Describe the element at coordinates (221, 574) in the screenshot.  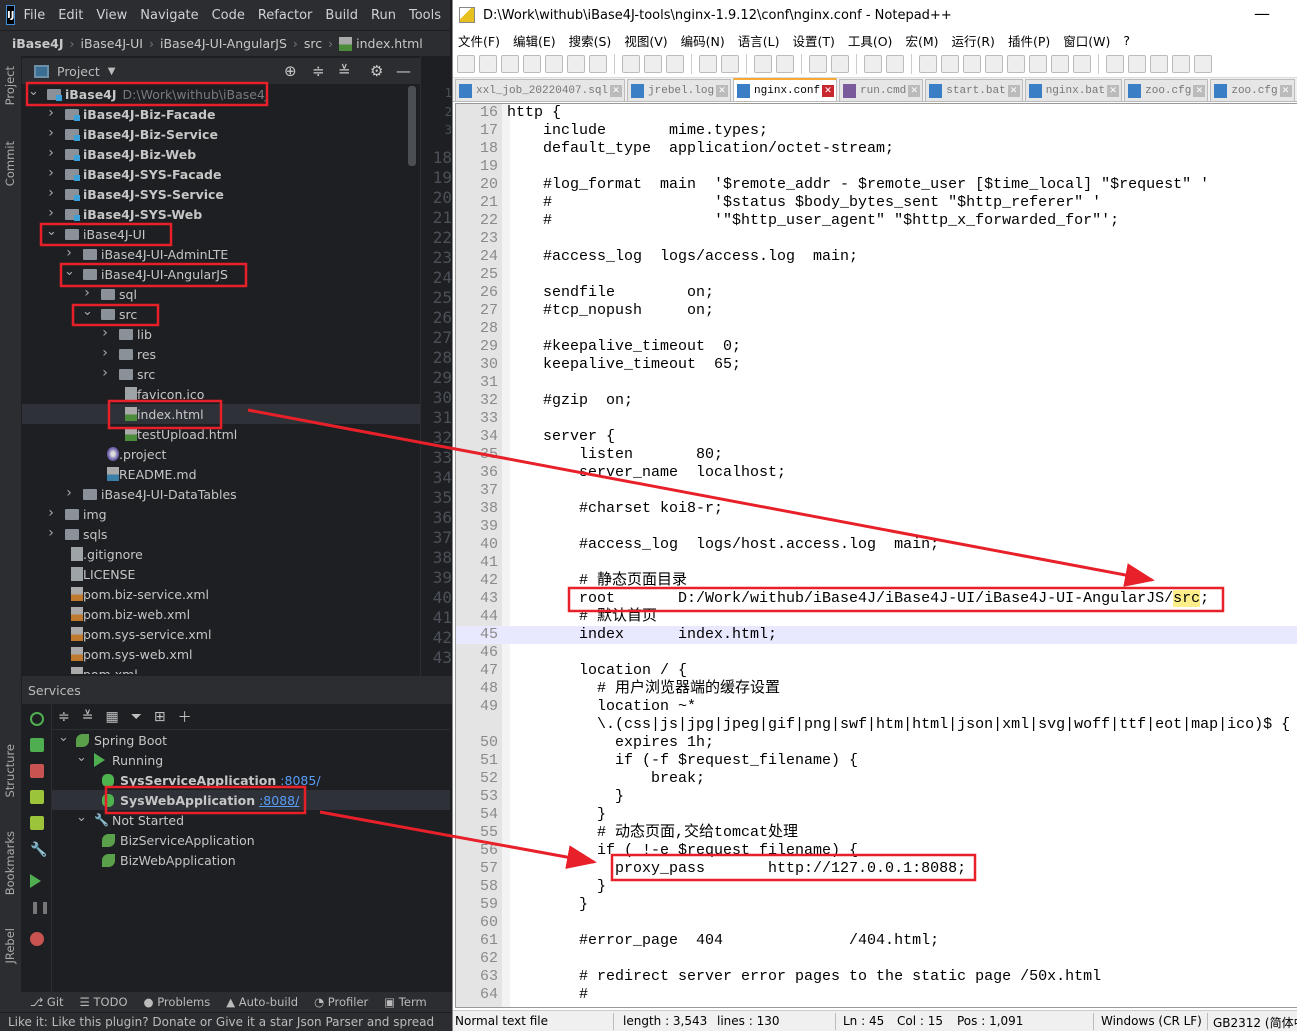
I see `tree-item: LICENSE` at that location.